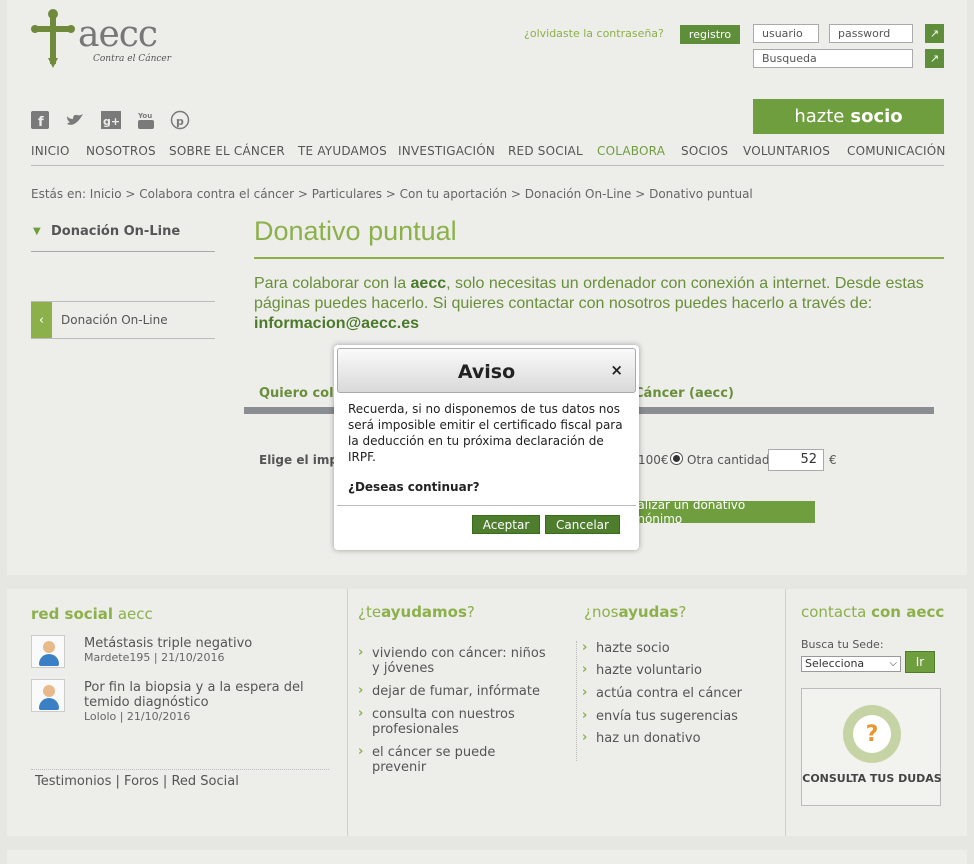 This screenshot has height=864, width=974. Describe the element at coordinates (835, 663) in the screenshot. I see `sede-select-value: Selecciona` at that location.